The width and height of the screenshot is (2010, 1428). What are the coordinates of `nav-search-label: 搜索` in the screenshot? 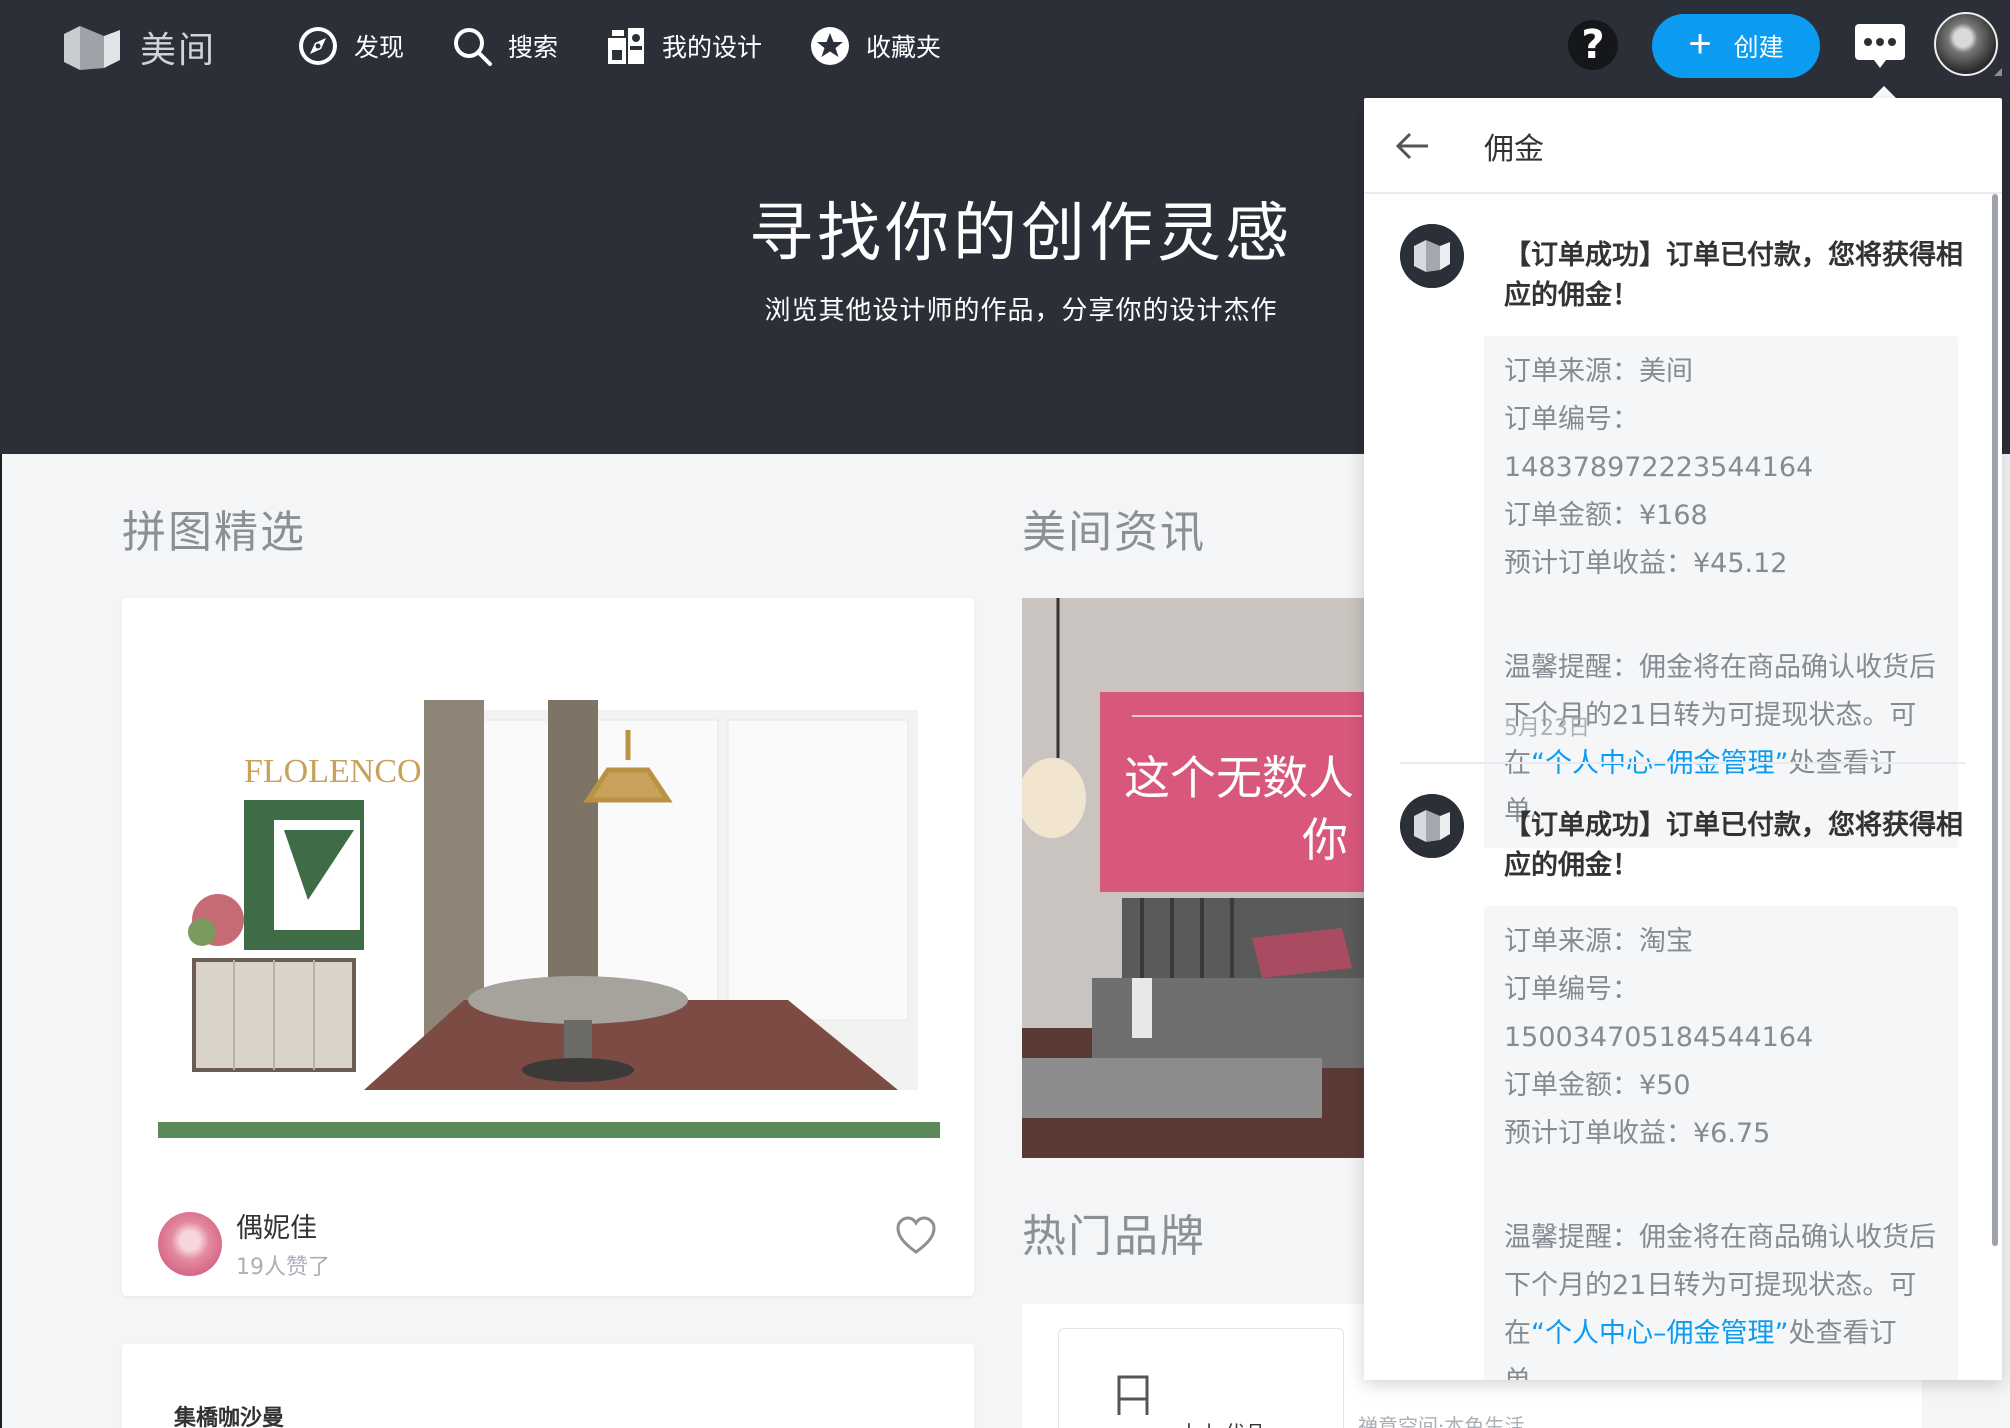 It's located at (533, 47).